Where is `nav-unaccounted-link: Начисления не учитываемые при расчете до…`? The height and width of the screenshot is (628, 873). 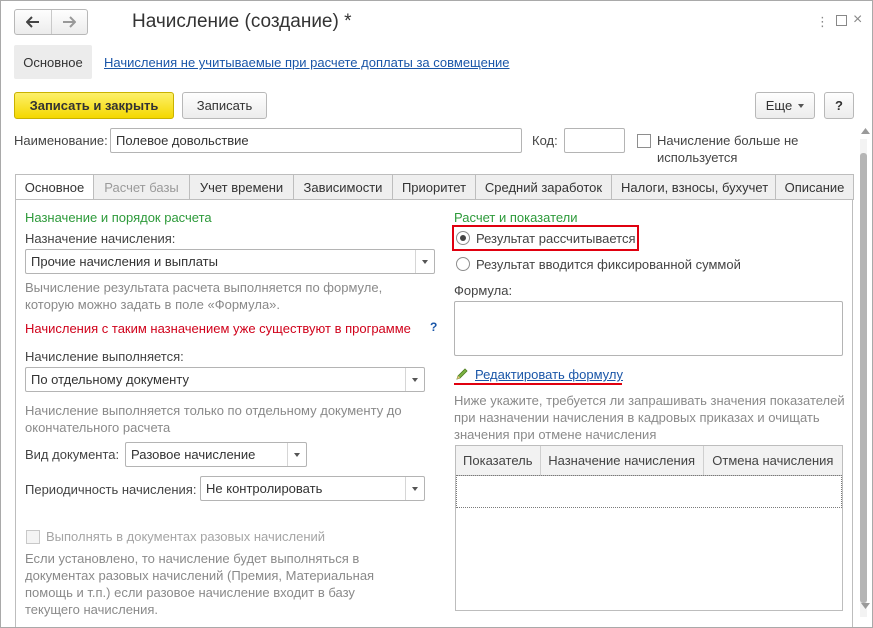
nav-unaccounted-link: Начисления не учитываемые при расчете до… is located at coordinates (307, 62).